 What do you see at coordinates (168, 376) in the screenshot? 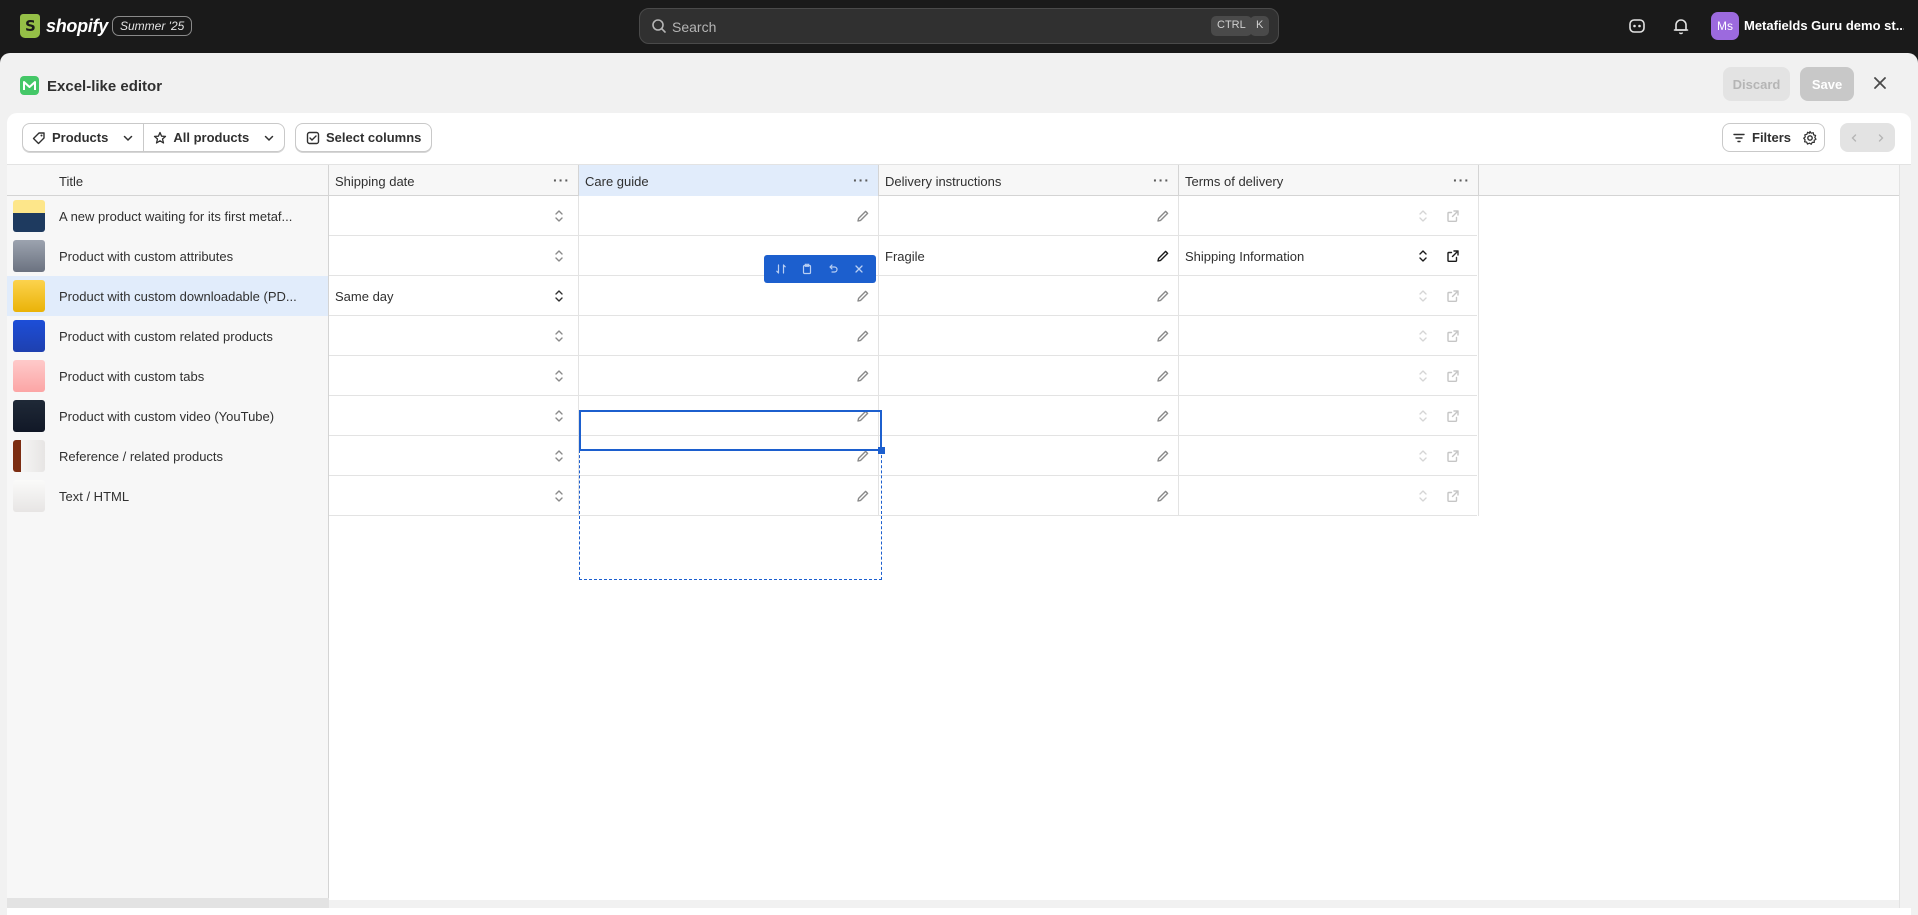
I see `title-cell: Product with custom tabs` at bounding box center [168, 376].